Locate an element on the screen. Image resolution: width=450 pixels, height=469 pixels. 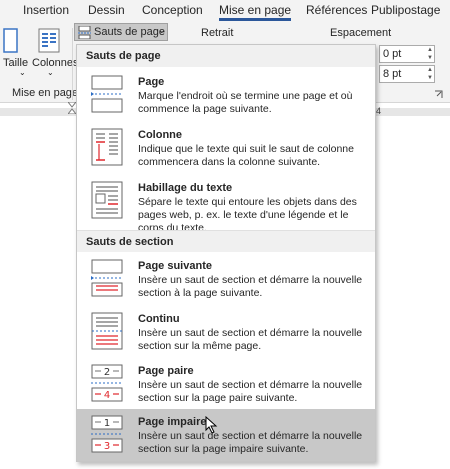
menu-item-title: Colonne is located at coordinates (160, 135).